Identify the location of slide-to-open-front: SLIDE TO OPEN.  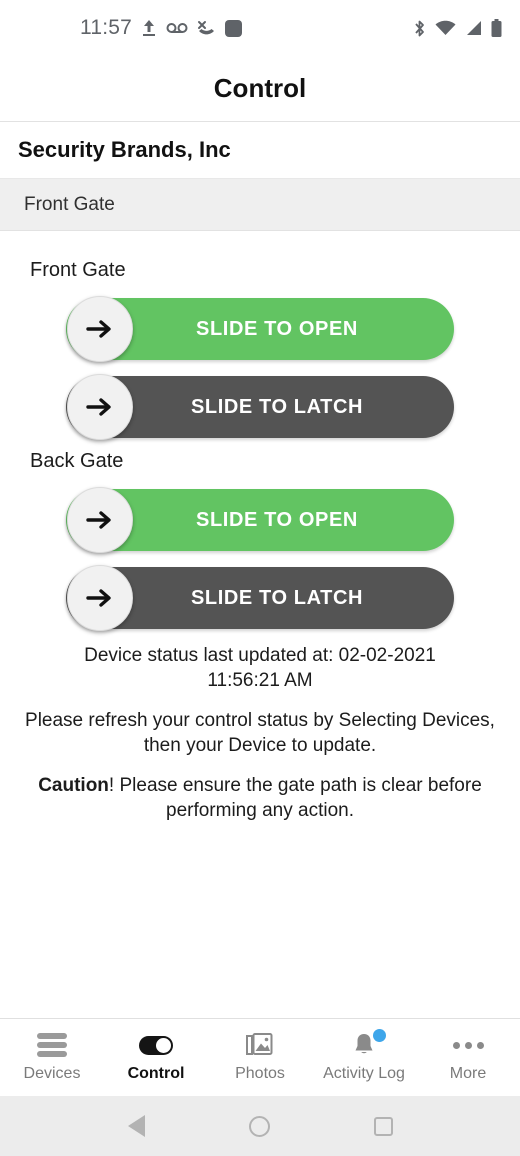
(260, 329).